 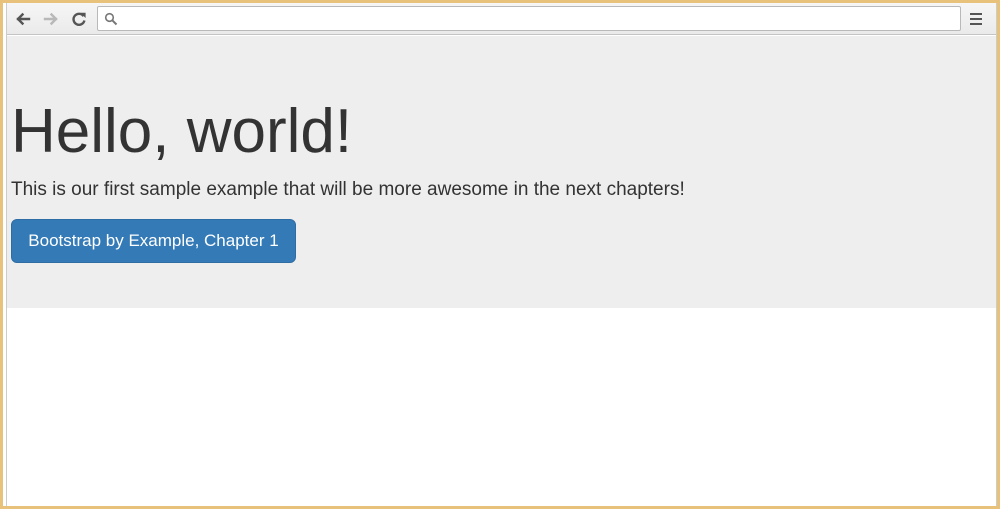 I want to click on browser-toolbar, so click(x=501, y=19).